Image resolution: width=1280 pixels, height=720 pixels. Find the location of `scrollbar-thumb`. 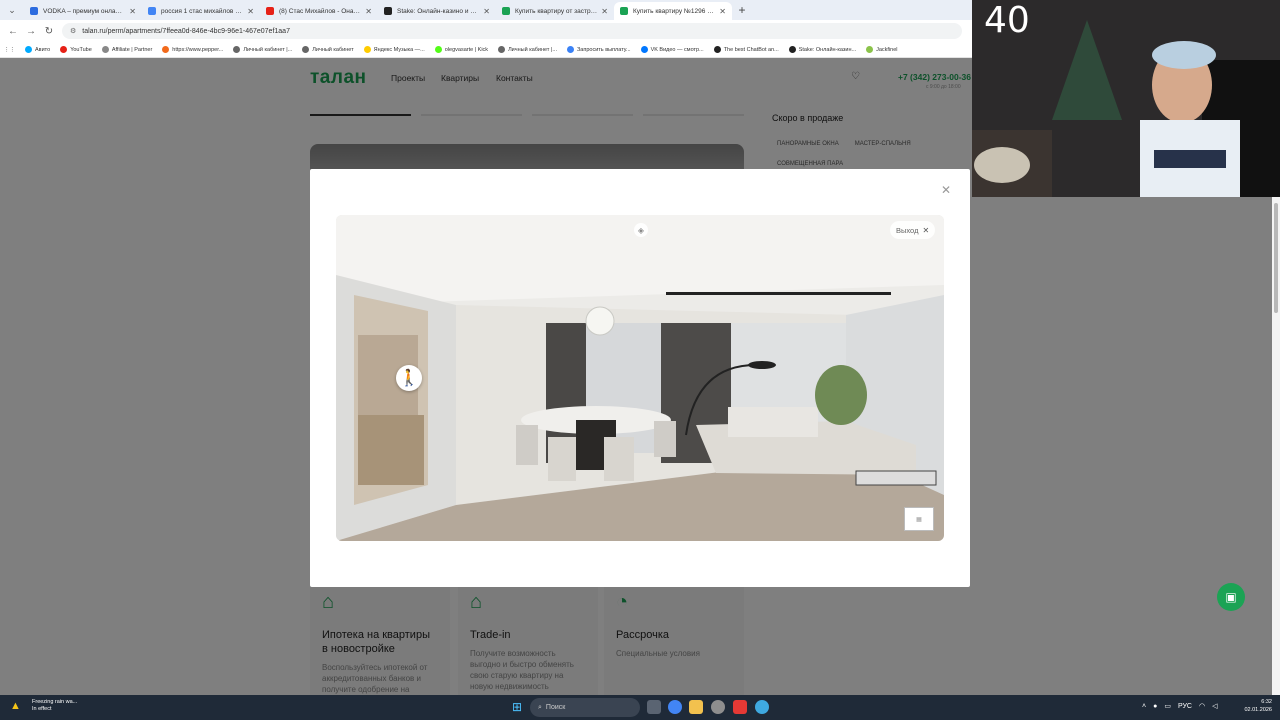

scrollbar-thumb is located at coordinates (1276, 258).